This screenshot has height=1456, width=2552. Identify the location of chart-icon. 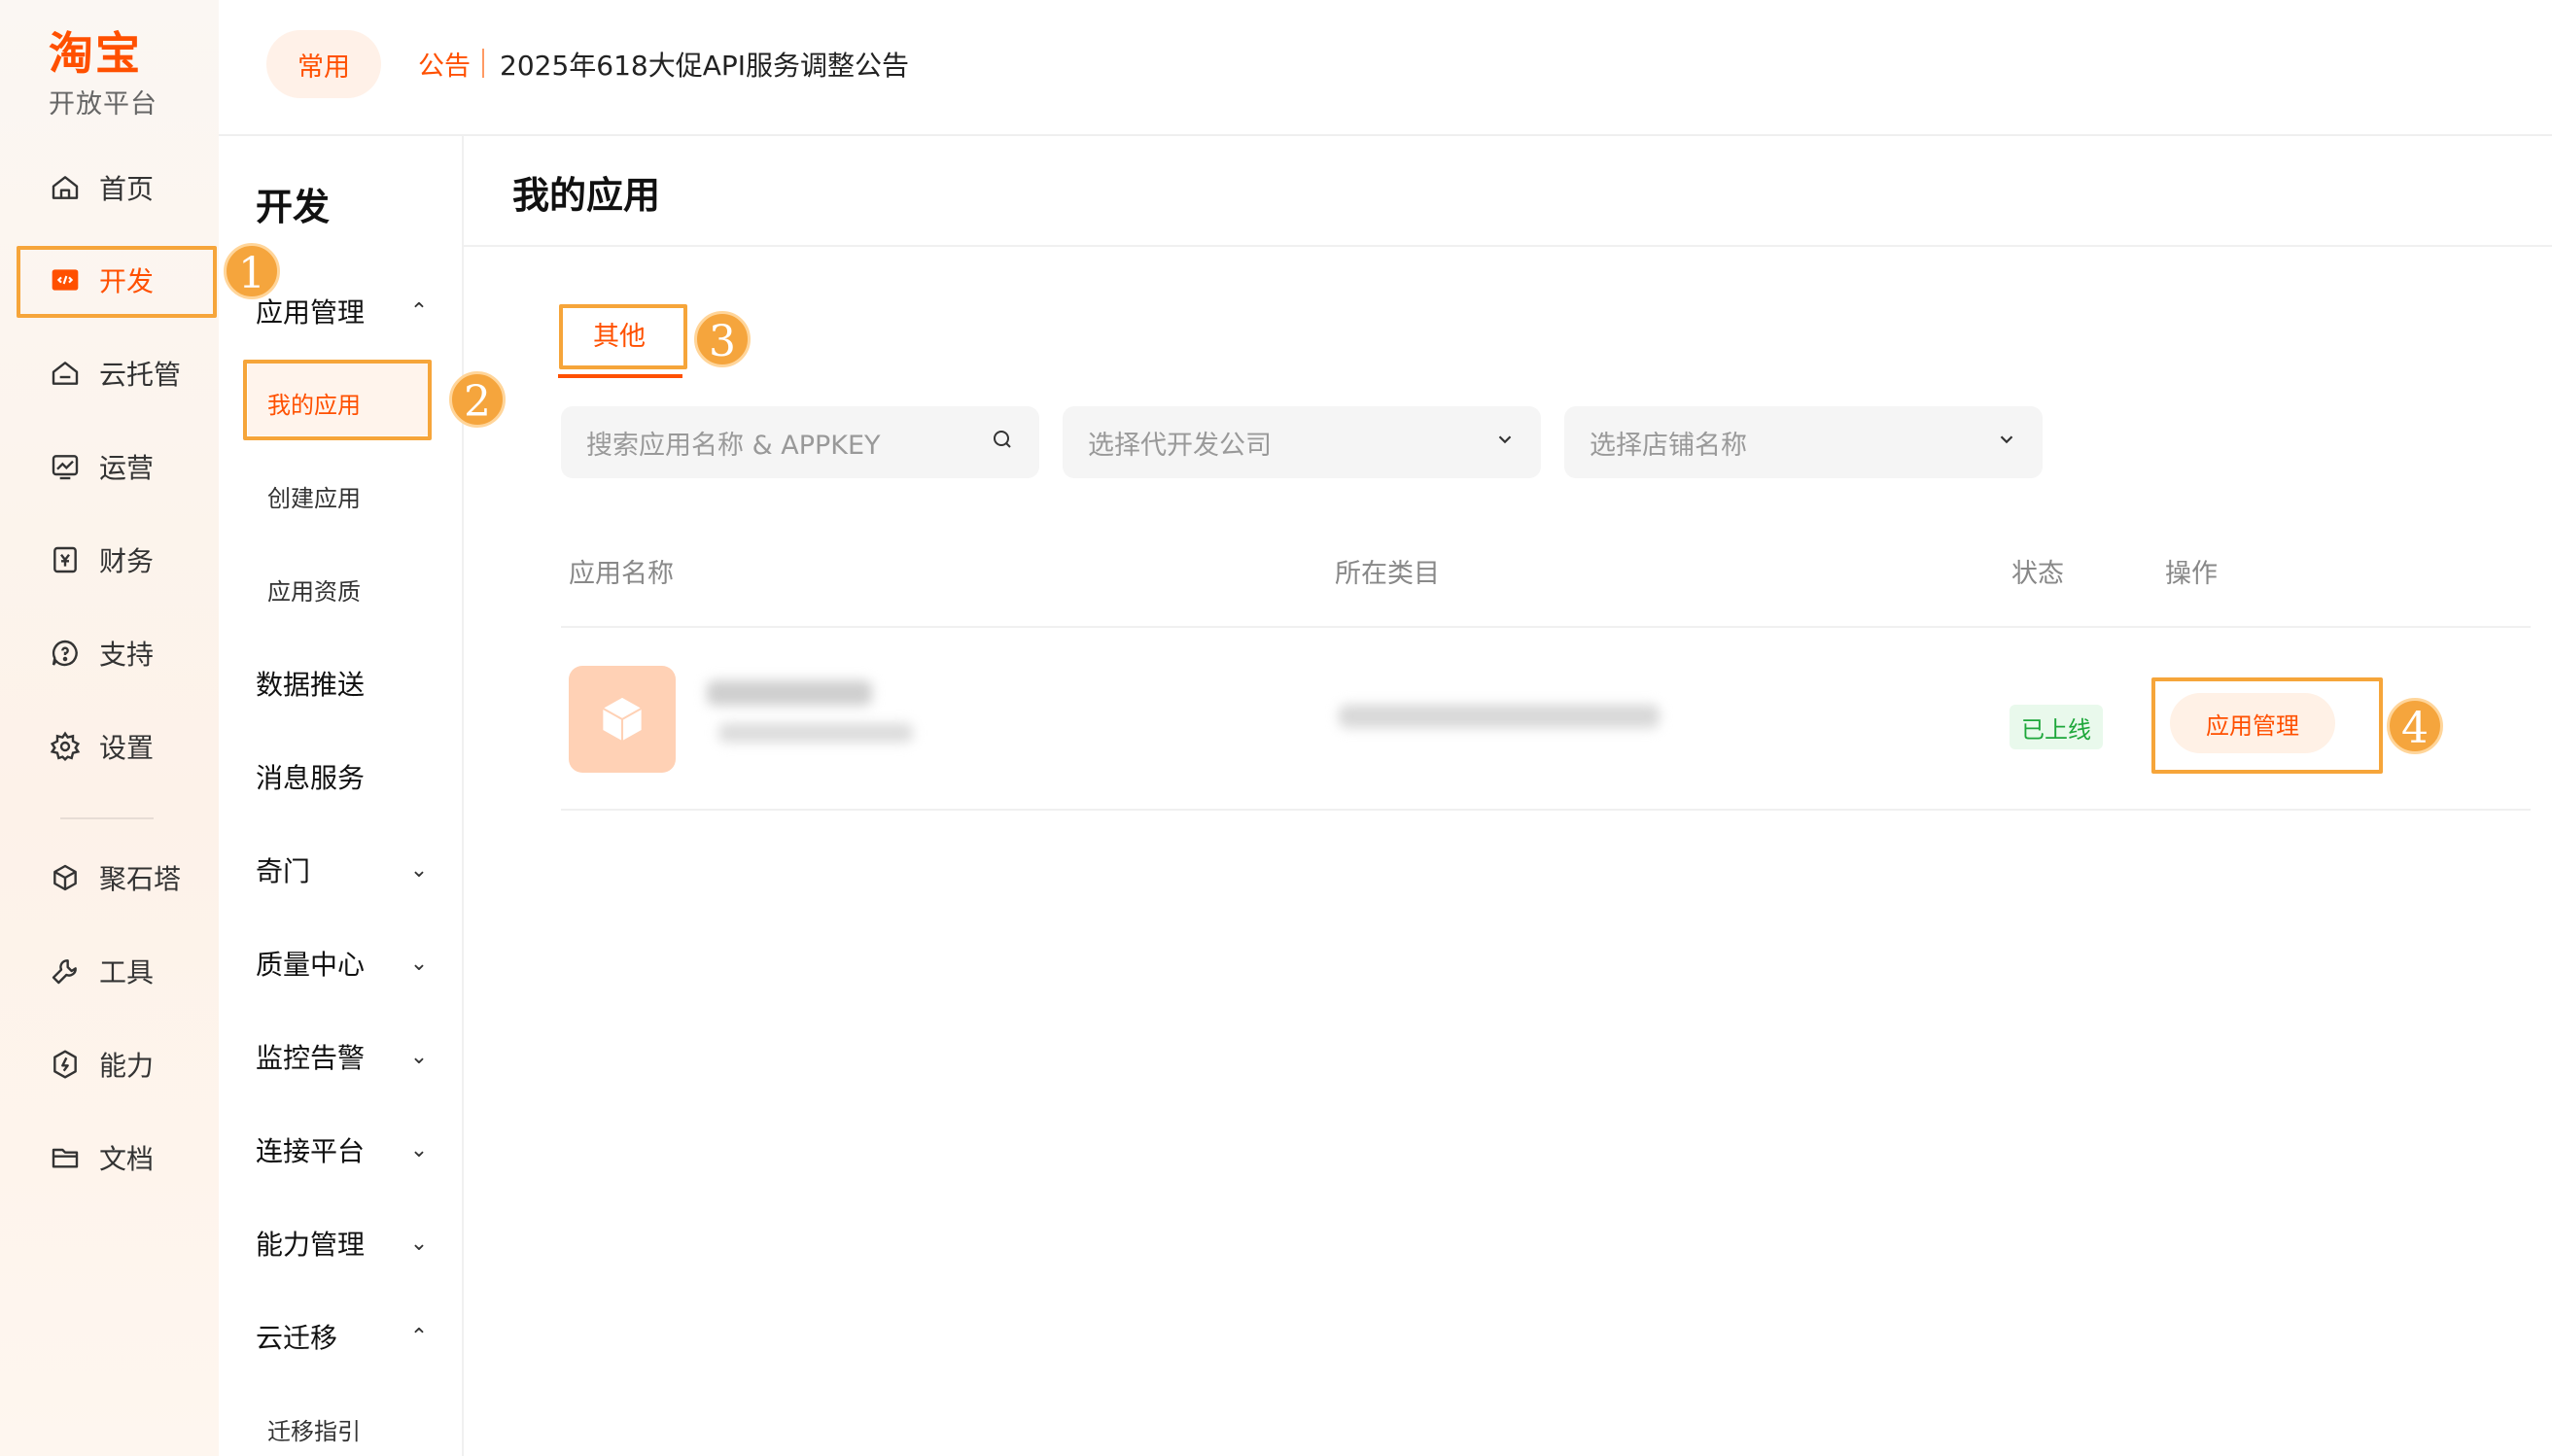
(65, 466).